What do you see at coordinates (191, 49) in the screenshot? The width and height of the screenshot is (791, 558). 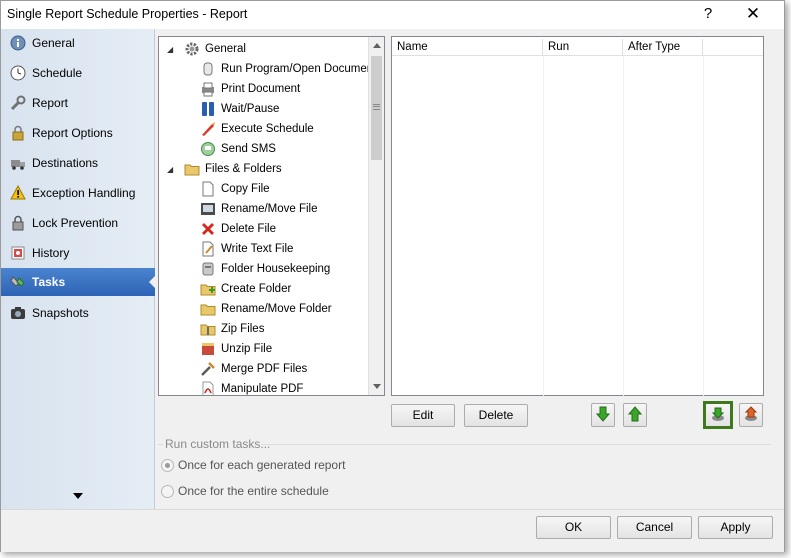 I see `gear-icon` at bounding box center [191, 49].